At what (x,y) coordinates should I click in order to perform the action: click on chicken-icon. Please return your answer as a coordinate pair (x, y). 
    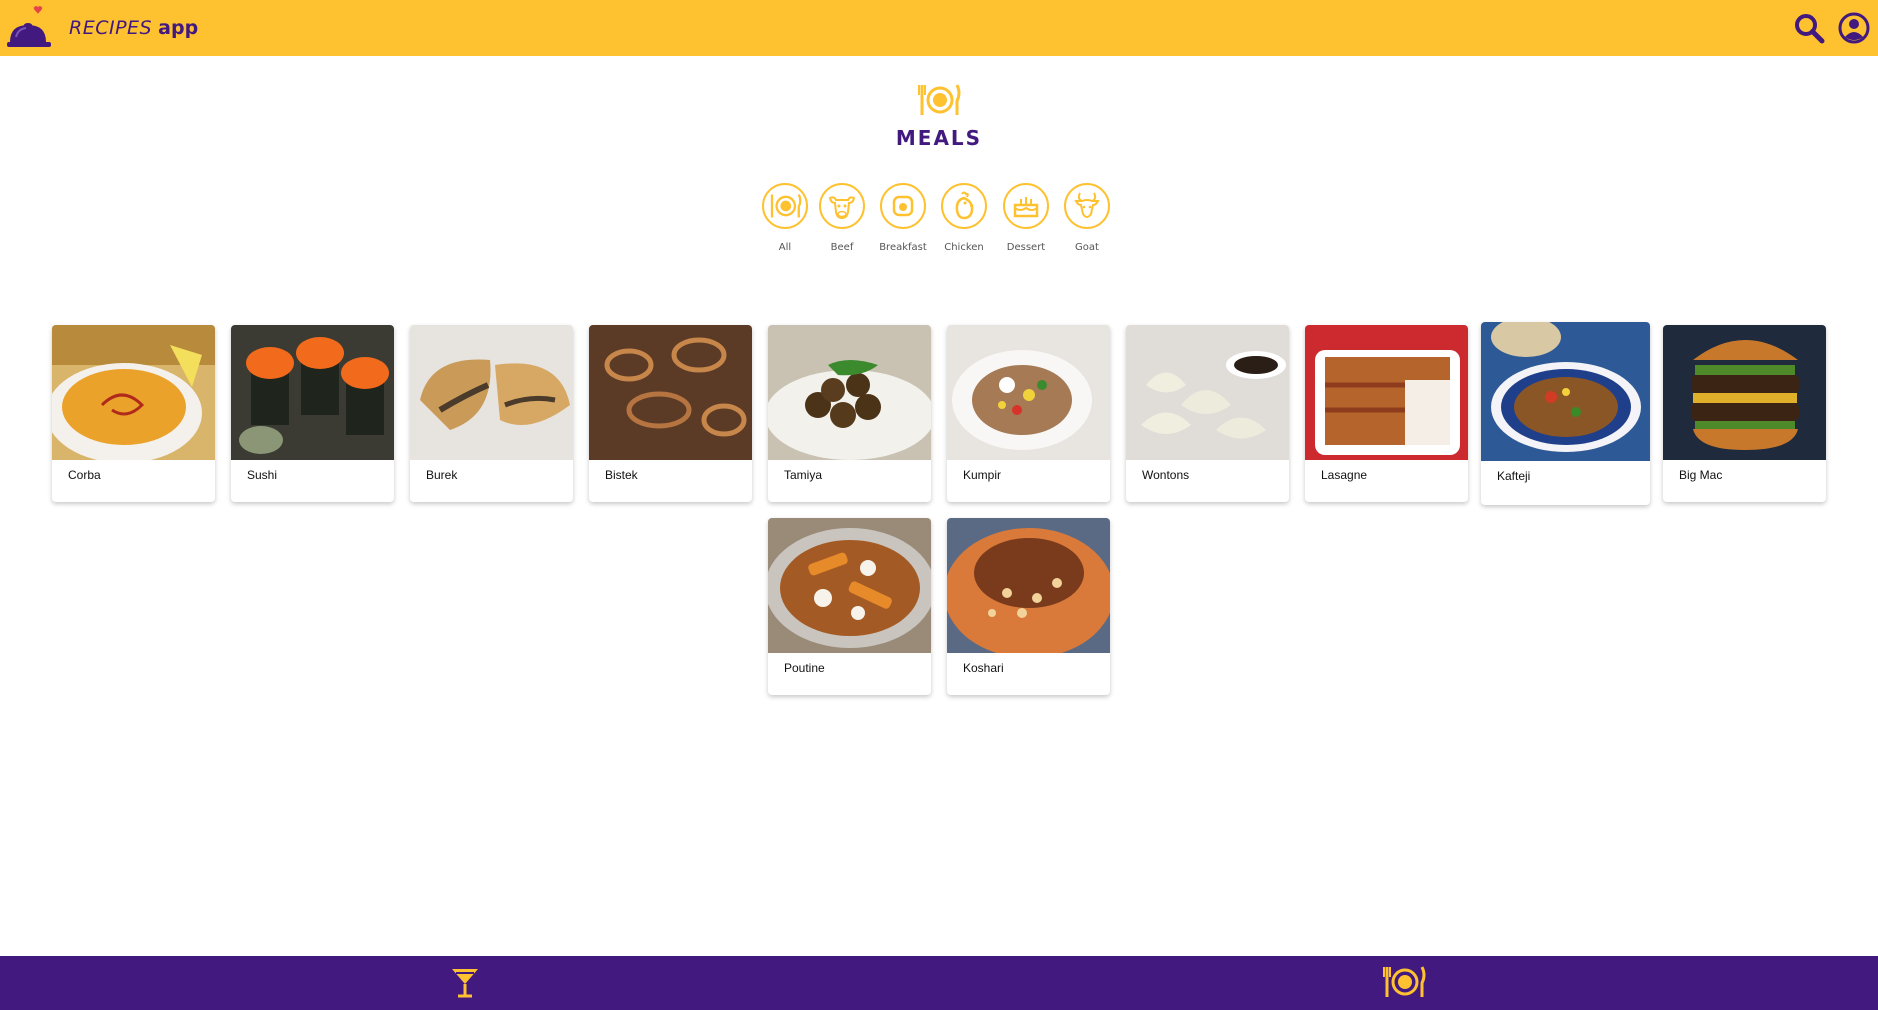
    Looking at the image, I should click on (964, 206).